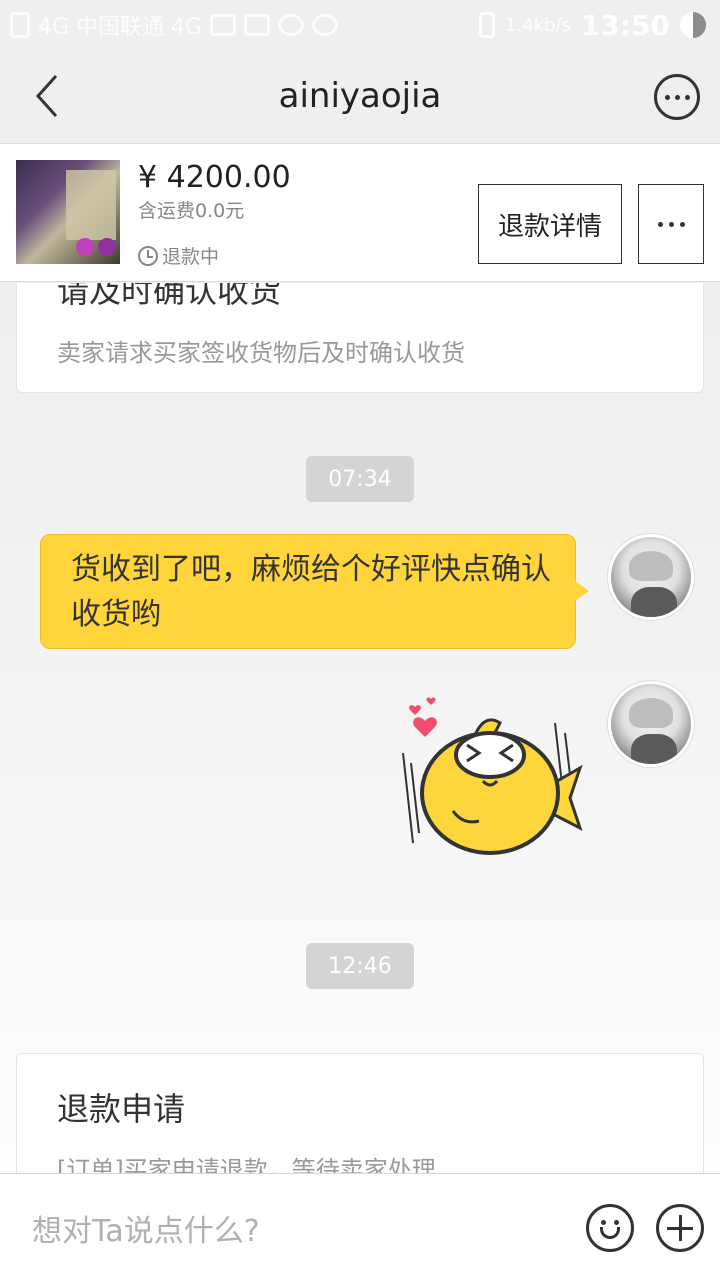  What do you see at coordinates (325, 25) in the screenshot?
I see `app-icon` at bounding box center [325, 25].